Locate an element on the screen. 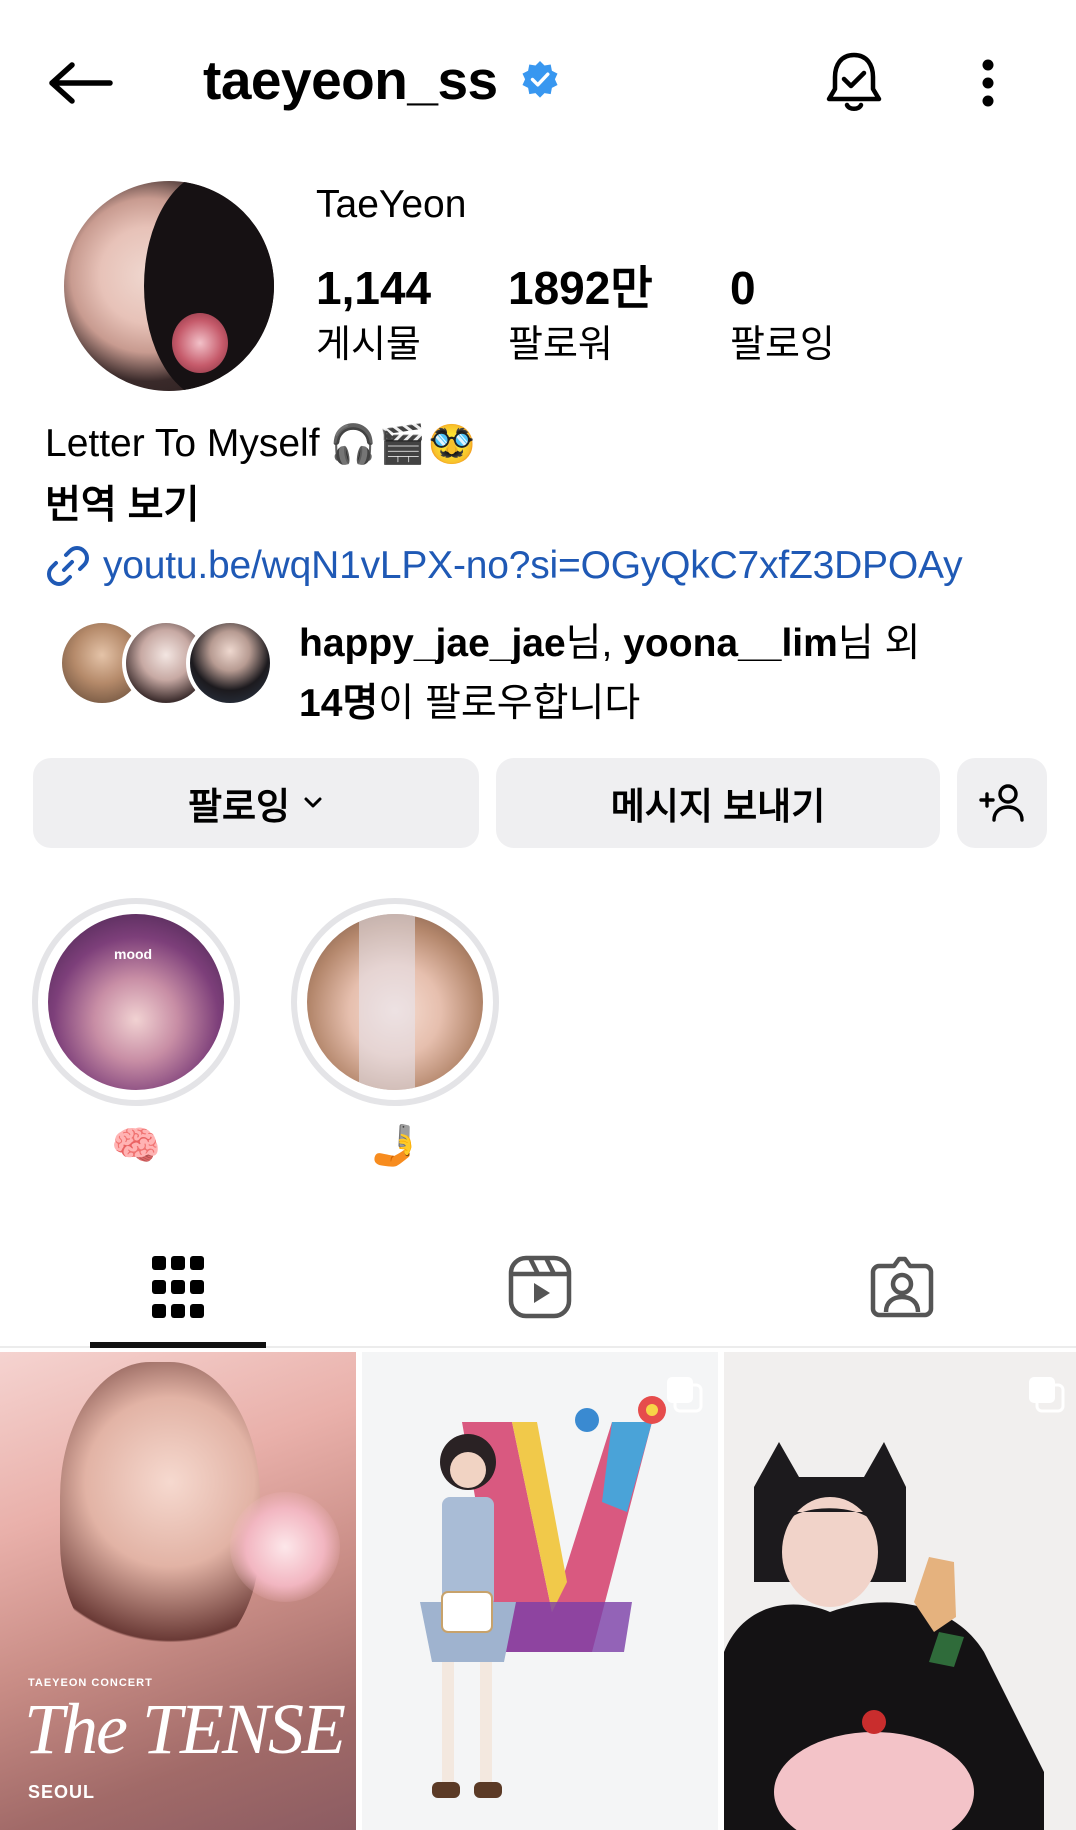 The width and height of the screenshot is (1076, 1830). highlight-1: mood 🧠 is located at coordinates (136, 1036).